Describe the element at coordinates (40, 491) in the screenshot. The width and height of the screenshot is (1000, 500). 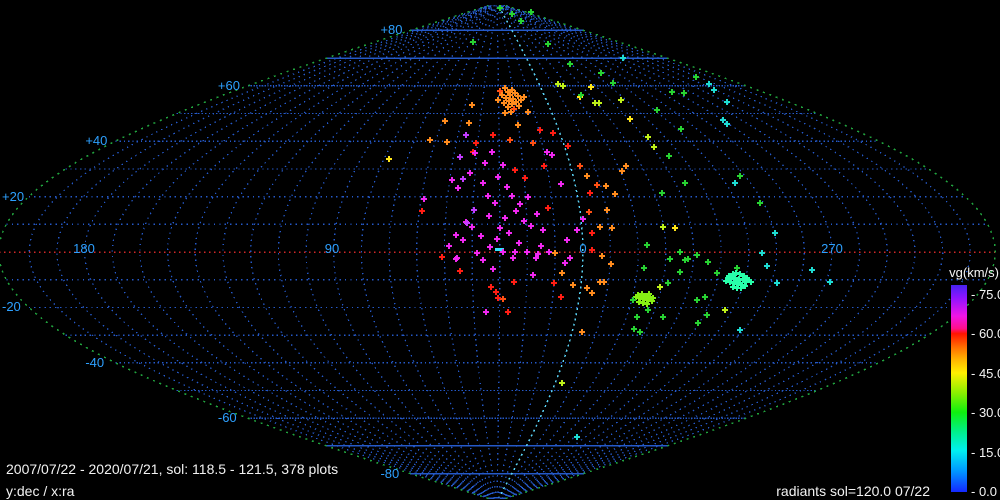
I see `axes-legend-caption: y:dec / x:ra` at that location.